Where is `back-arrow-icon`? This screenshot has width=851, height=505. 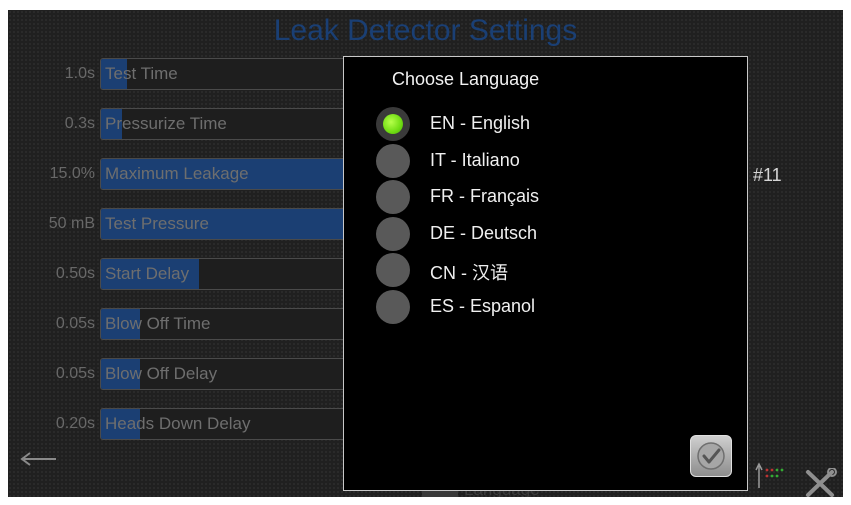
back-arrow-icon is located at coordinates (38, 458).